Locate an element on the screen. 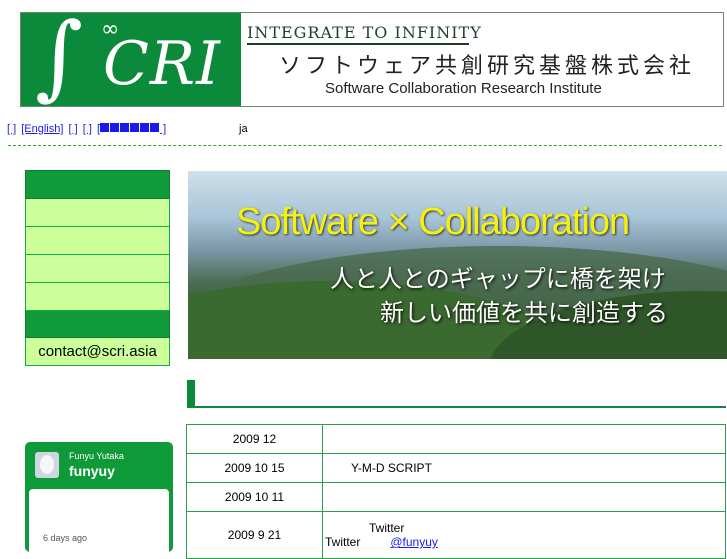 Image resolution: width=727 pixels, height=559 pixels. table-row: 2009 9 21 Twitter Twitter @funyuy is located at coordinates (456, 535).